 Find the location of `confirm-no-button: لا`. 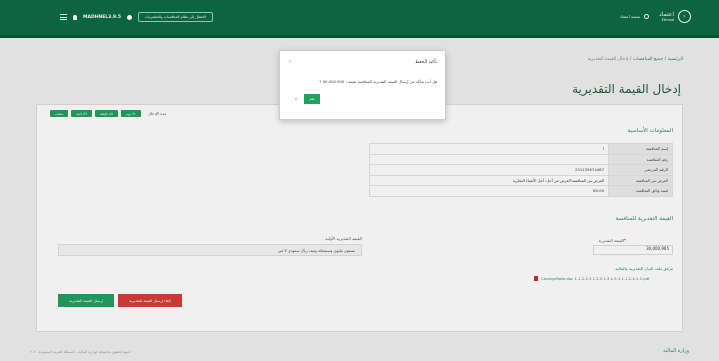

confirm-no-button: لا is located at coordinates (296, 99).